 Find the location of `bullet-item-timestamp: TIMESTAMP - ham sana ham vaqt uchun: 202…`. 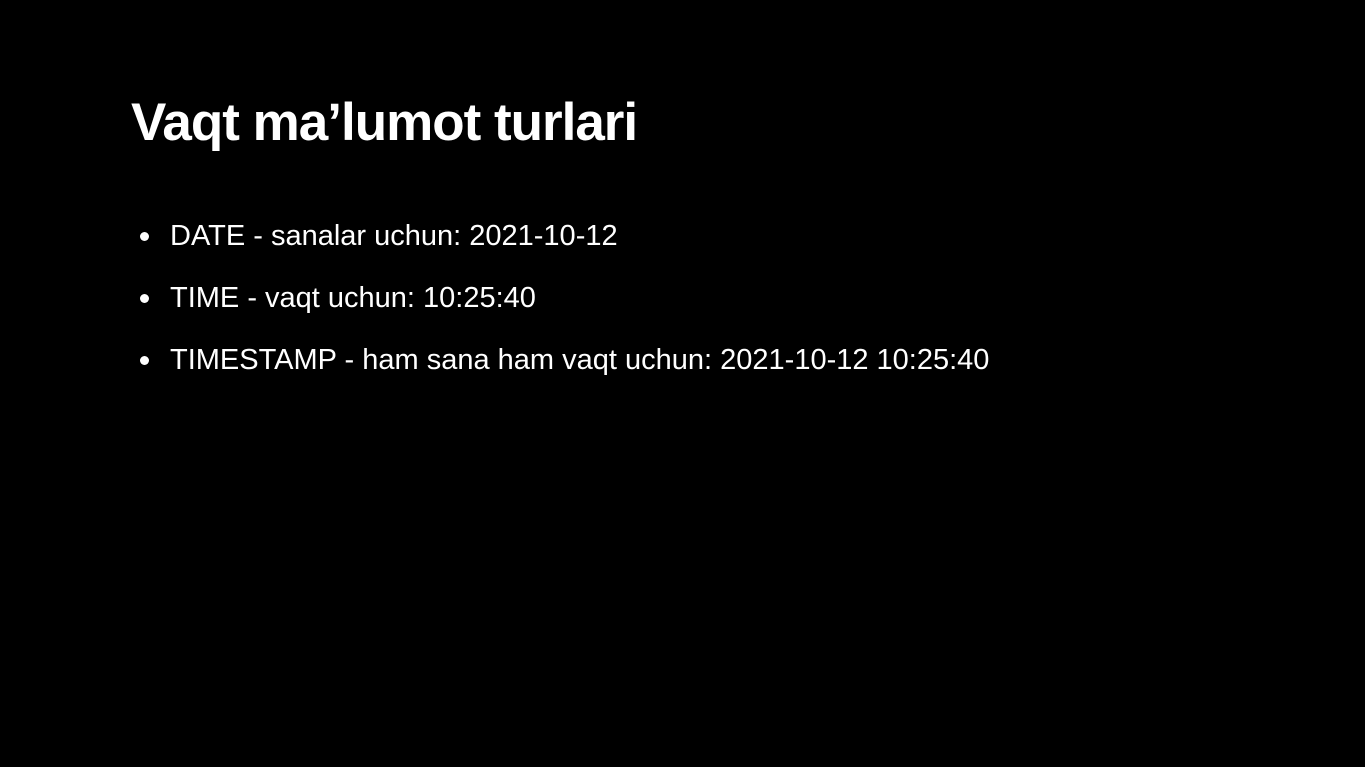

bullet-item-timestamp: TIMESTAMP - ham sana ham vaqt uchun: 202… is located at coordinates (564, 360).